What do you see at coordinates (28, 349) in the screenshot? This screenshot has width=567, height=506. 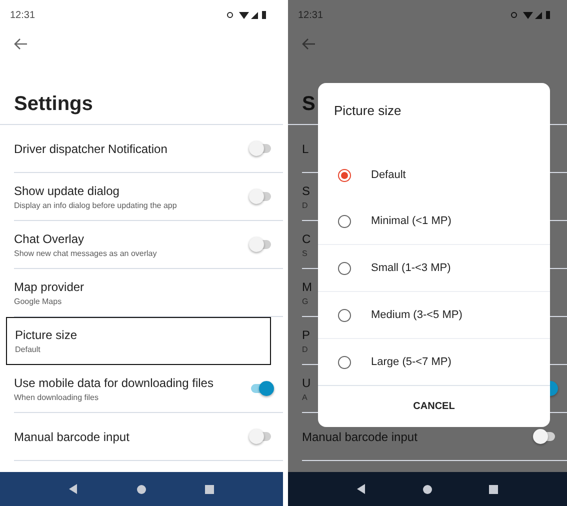 I see `setting-description: Default` at bounding box center [28, 349].